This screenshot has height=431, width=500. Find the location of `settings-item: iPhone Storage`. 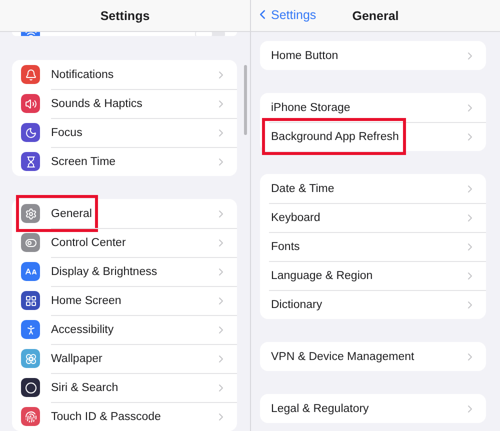

settings-item: iPhone Storage is located at coordinates (367, 108).